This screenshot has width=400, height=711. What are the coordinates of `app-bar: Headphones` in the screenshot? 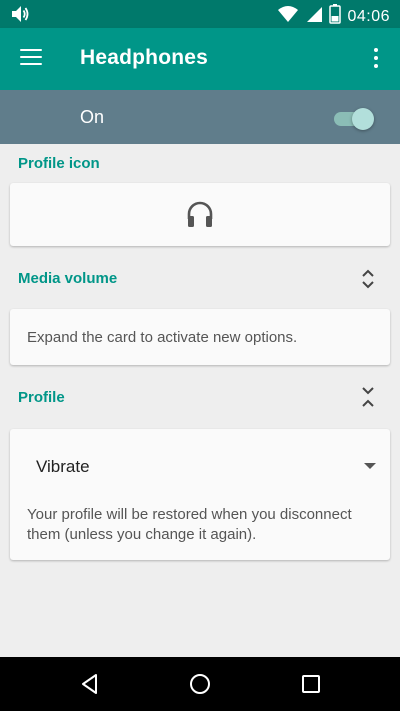 It's located at (200, 59).